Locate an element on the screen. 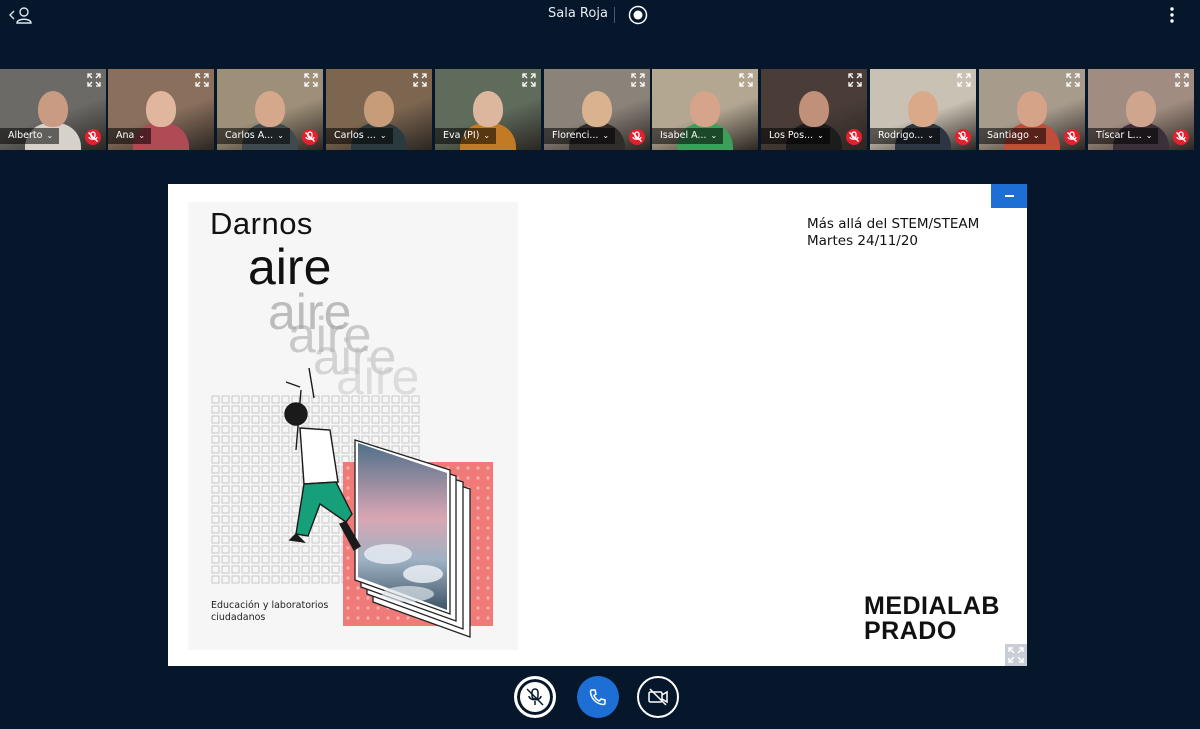  slide-topic-title: Más allá del STEM/STEAM is located at coordinates (893, 224).